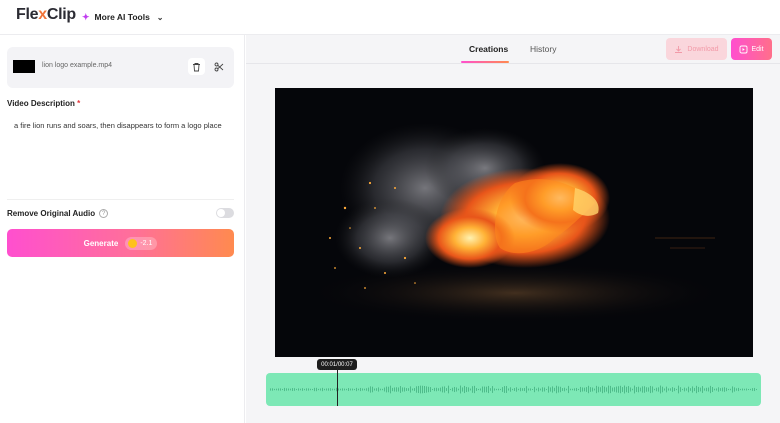 The image size is (780, 423). I want to click on audio-waveform, so click(513, 389).